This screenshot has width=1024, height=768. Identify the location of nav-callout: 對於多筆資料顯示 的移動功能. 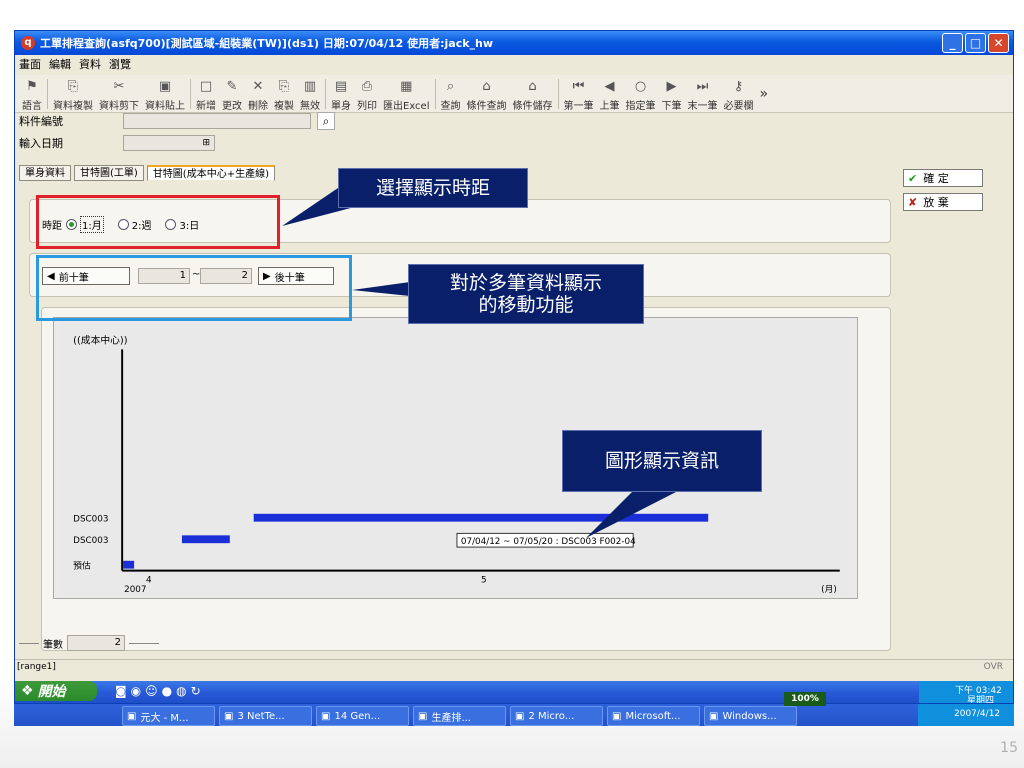
(526, 294).